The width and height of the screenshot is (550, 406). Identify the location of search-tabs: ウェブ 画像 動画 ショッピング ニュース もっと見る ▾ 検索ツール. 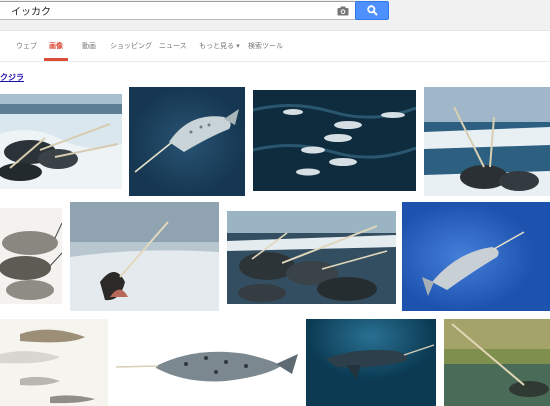
(275, 46).